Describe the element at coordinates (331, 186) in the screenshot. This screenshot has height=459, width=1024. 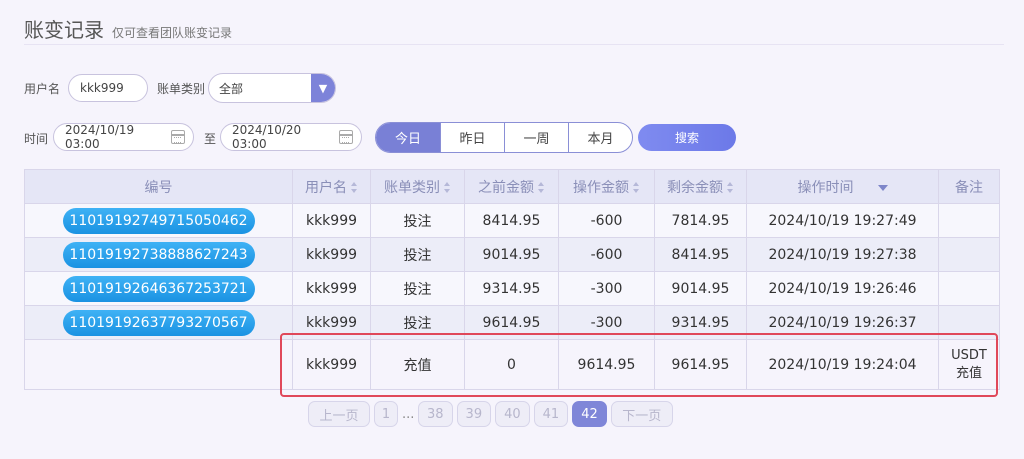
I see `col-header-user: 用户名` at that location.